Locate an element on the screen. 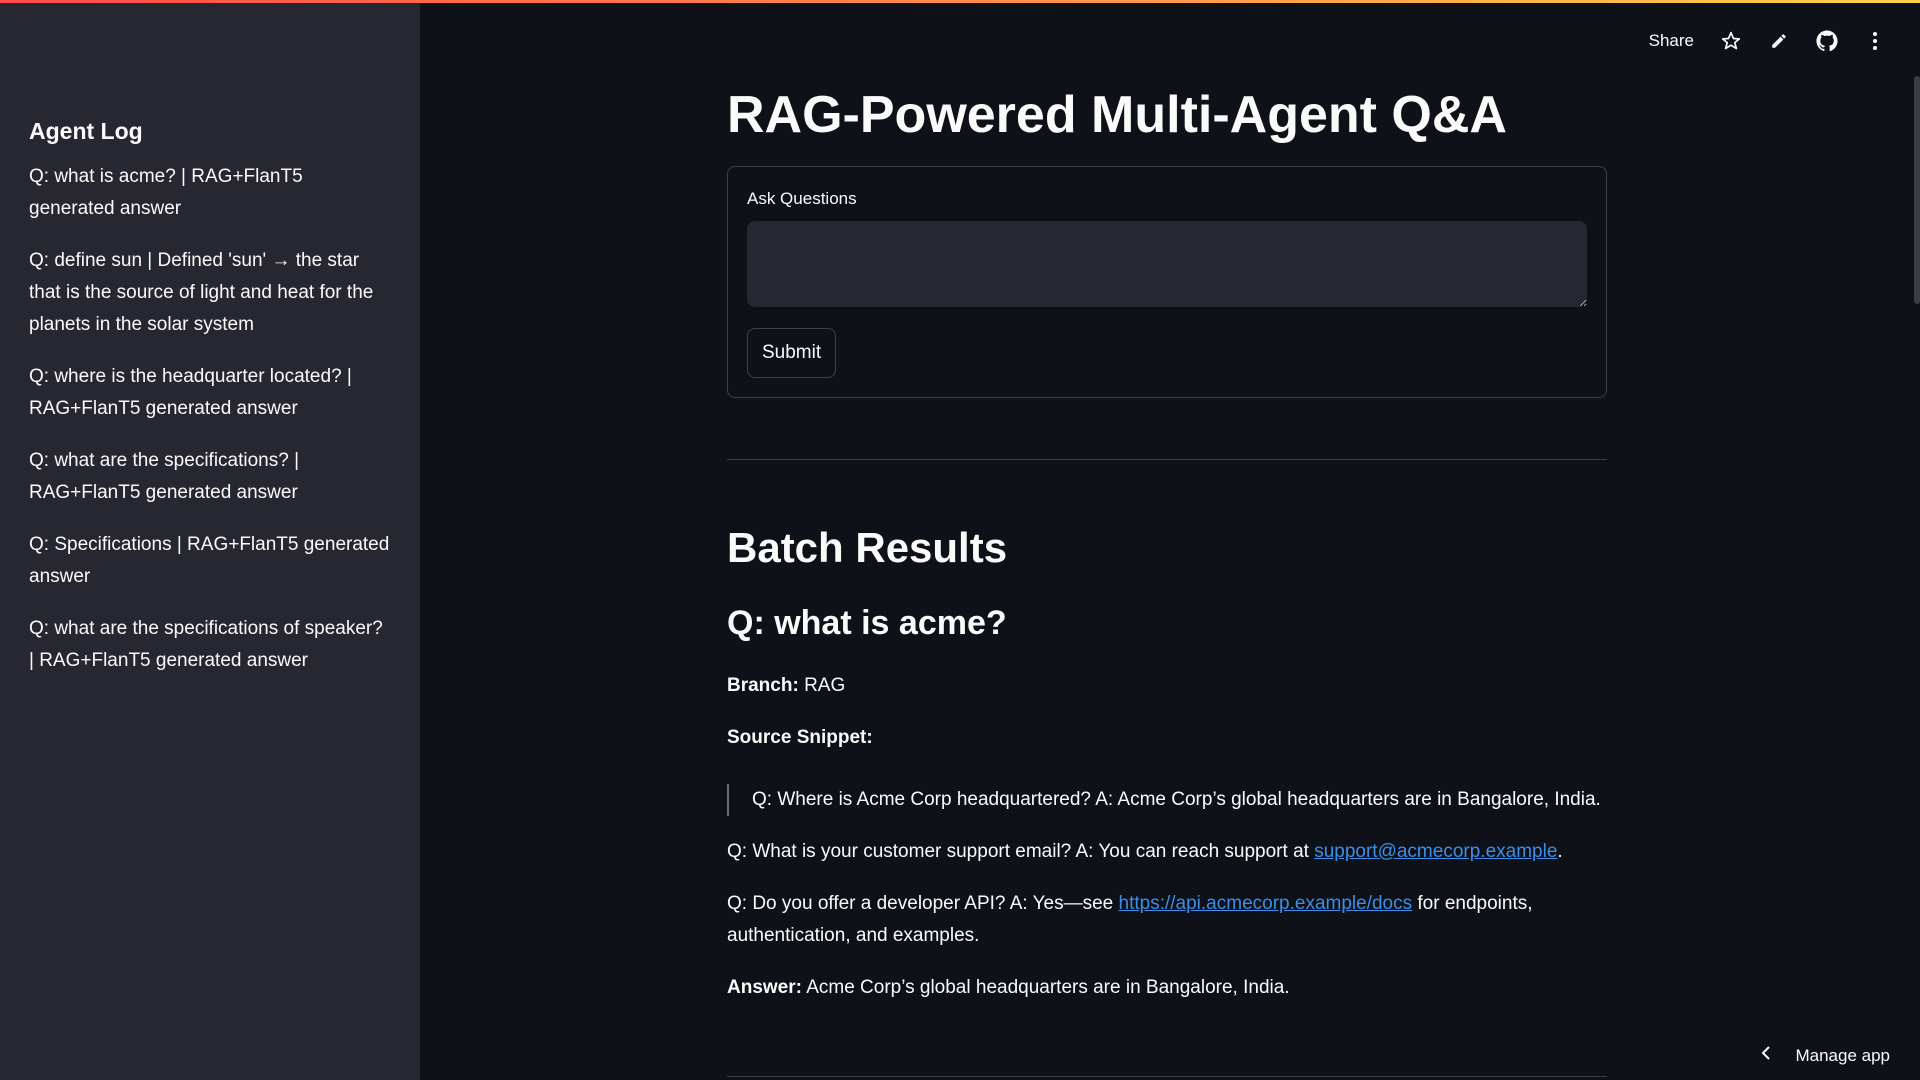 This screenshot has width=1920, height=1080. manage-app-button: Manage app is located at coordinates (1825, 1055).